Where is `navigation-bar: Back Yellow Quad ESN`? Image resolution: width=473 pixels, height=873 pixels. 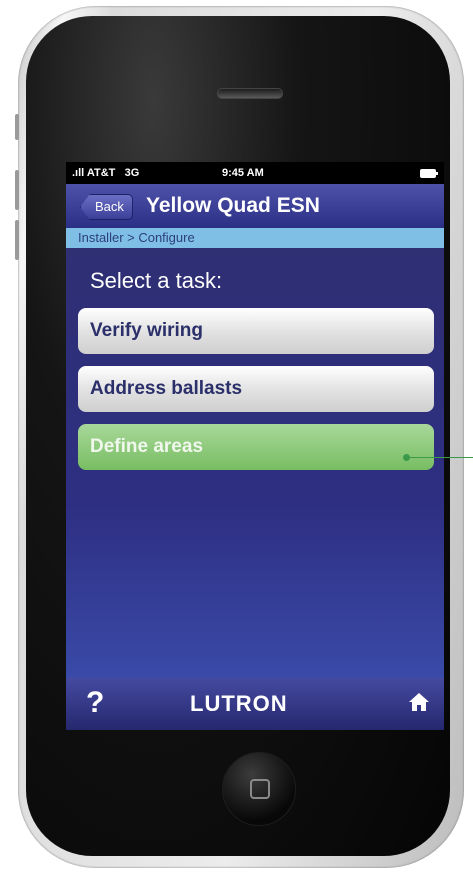 navigation-bar: Back Yellow Quad ESN is located at coordinates (255, 206).